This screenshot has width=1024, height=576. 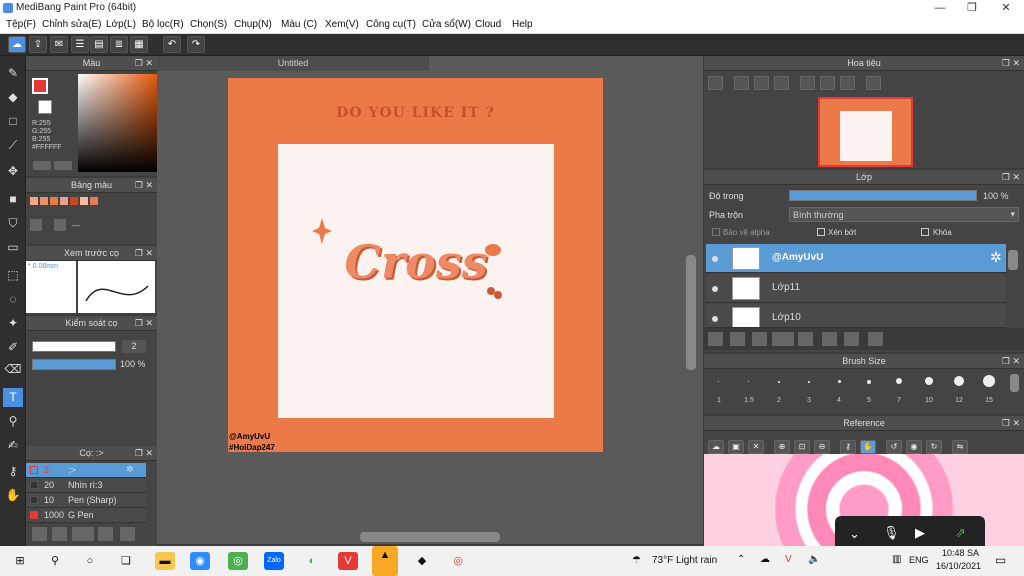 What do you see at coordinates (691, 312) in the screenshot?
I see `vertical-scrollbar` at bounding box center [691, 312].